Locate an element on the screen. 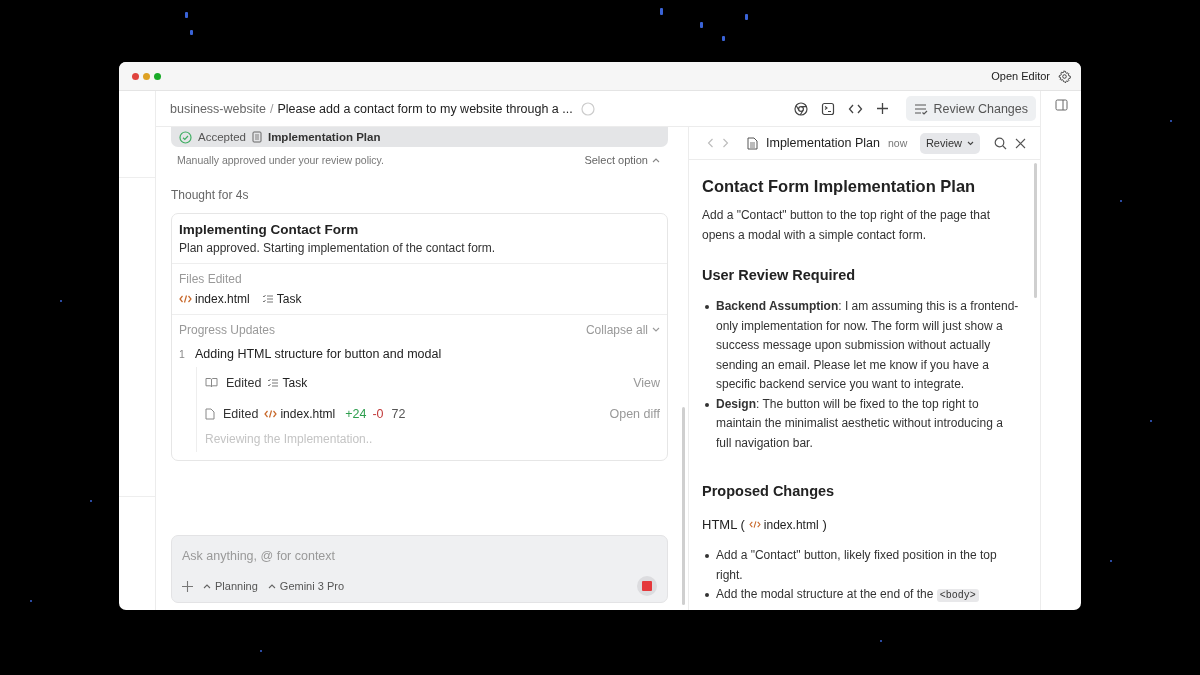 Image resolution: width=1200 pixels, height=675 pixels. section-label: Progress Updates is located at coordinates (227, 330).